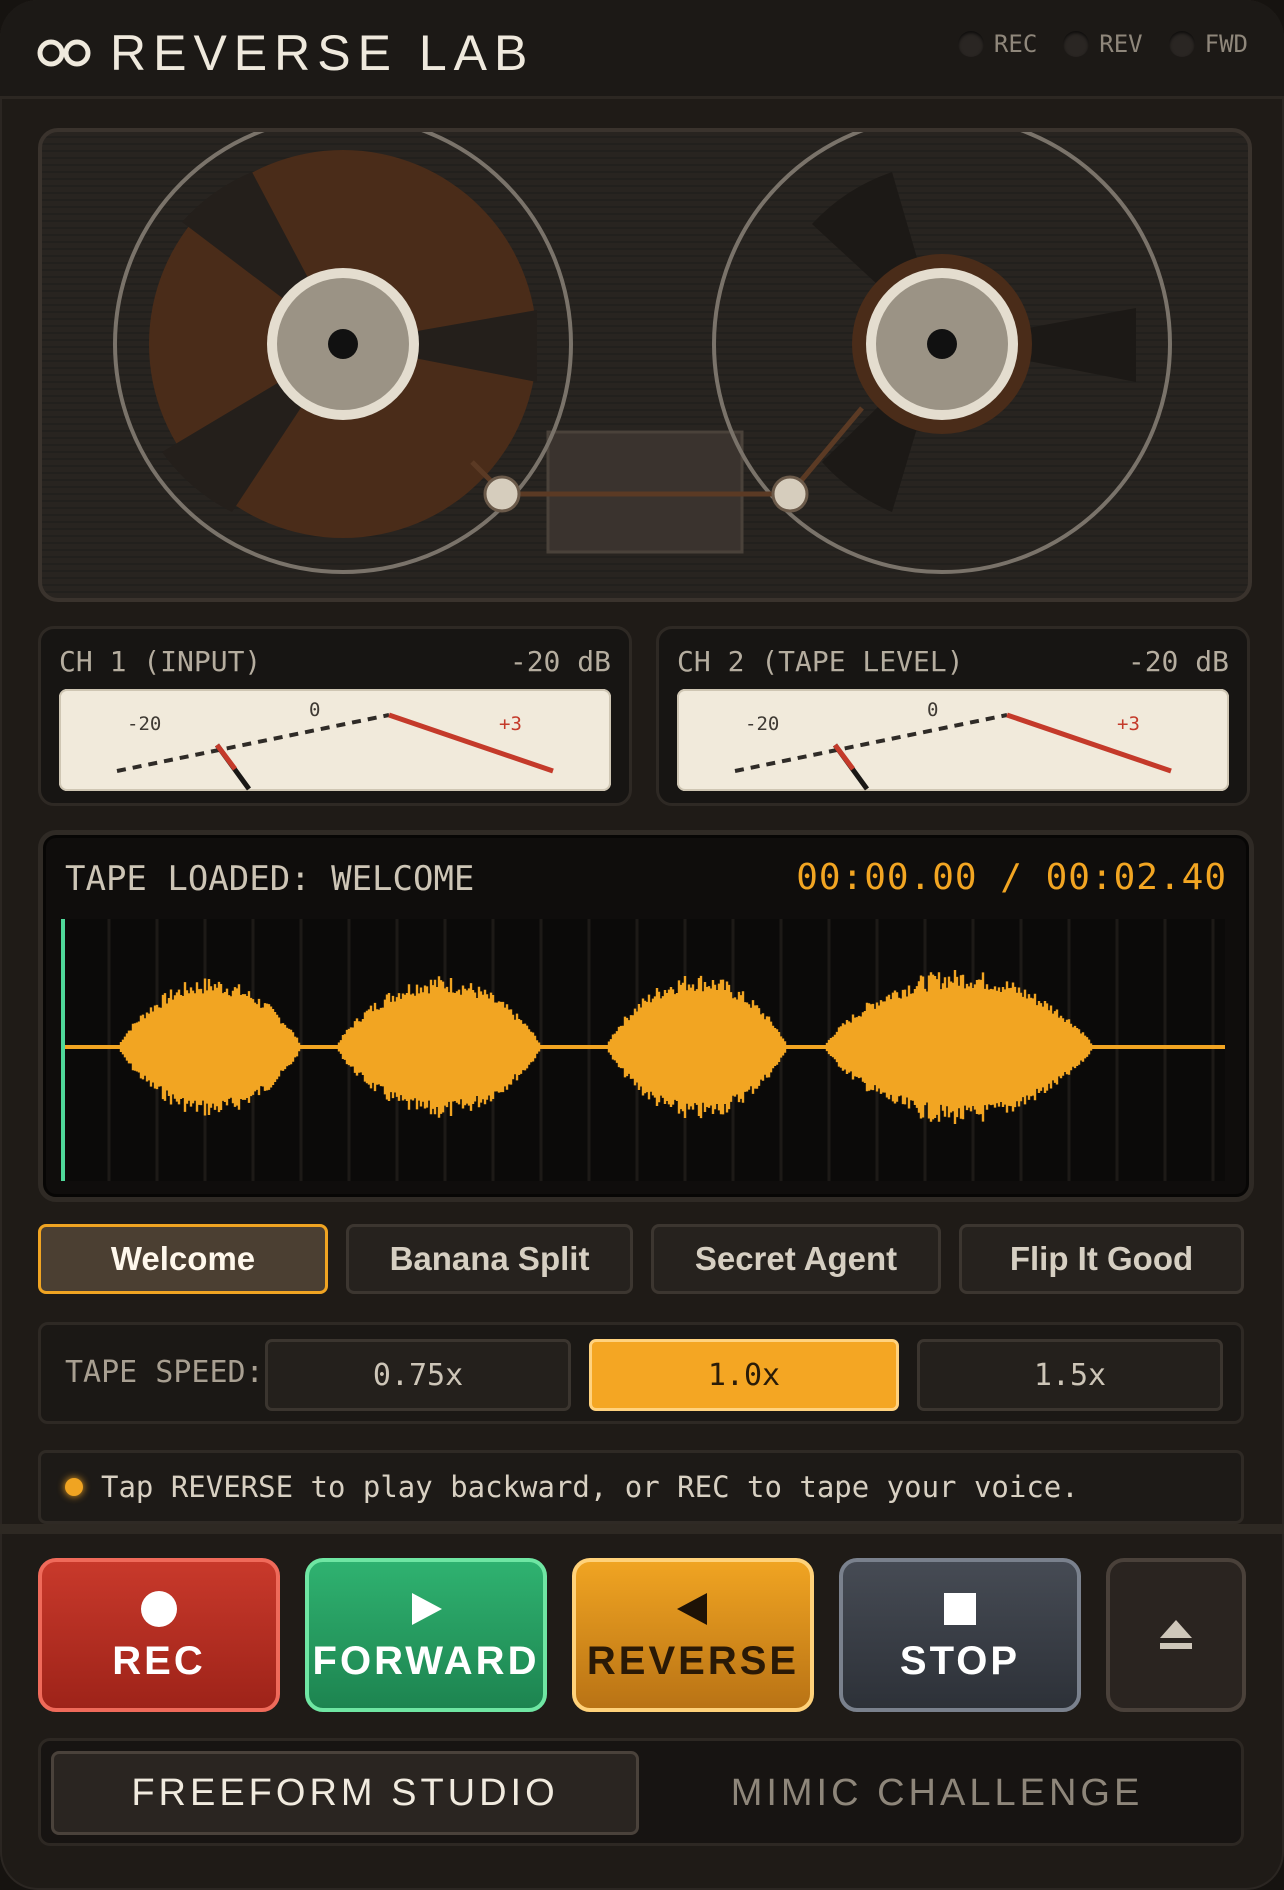  I want to click on tape-speed-bar: TAPE SPEED: 0.75x 1.0x 1.5x, so click(641, 1373).